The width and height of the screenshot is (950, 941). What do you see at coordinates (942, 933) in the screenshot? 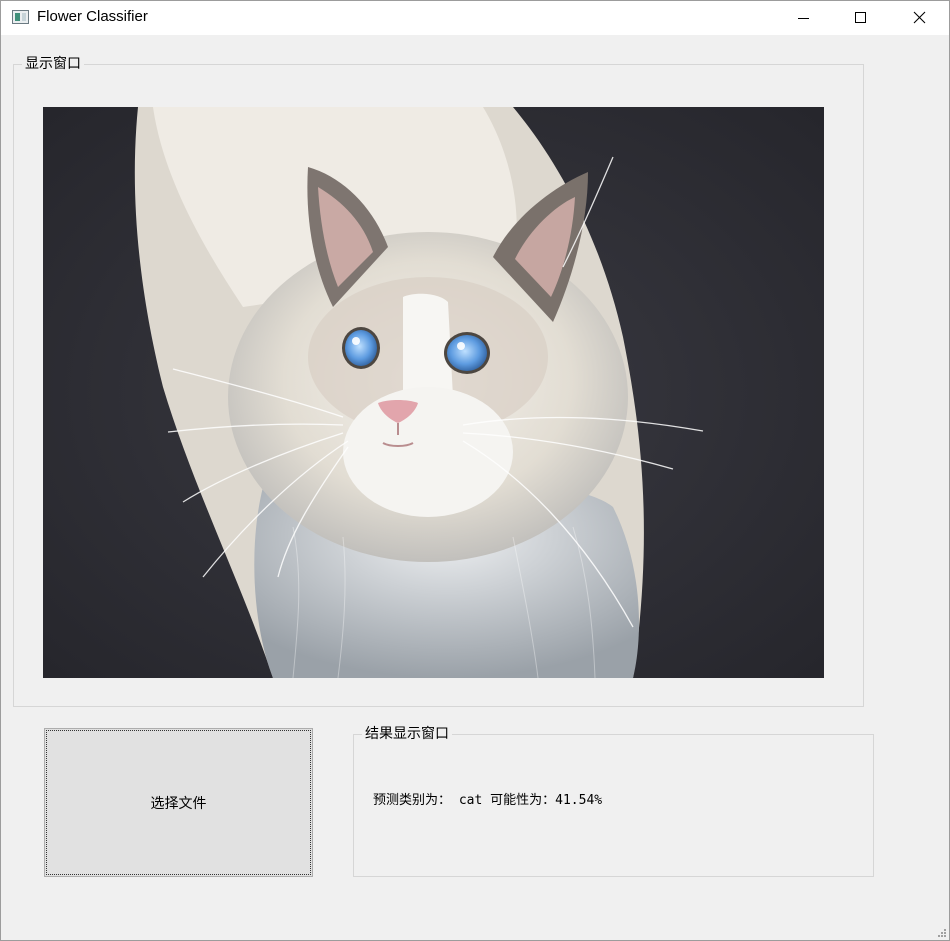
I see `resize-grip-icon` at bounding box center [942, 933].